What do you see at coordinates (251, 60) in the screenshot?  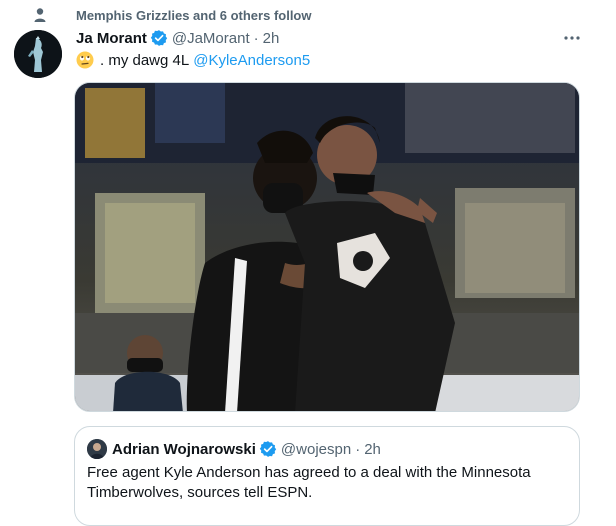 I see `mention-link: @KyleAnderson5` at bounding box center [251, 60].